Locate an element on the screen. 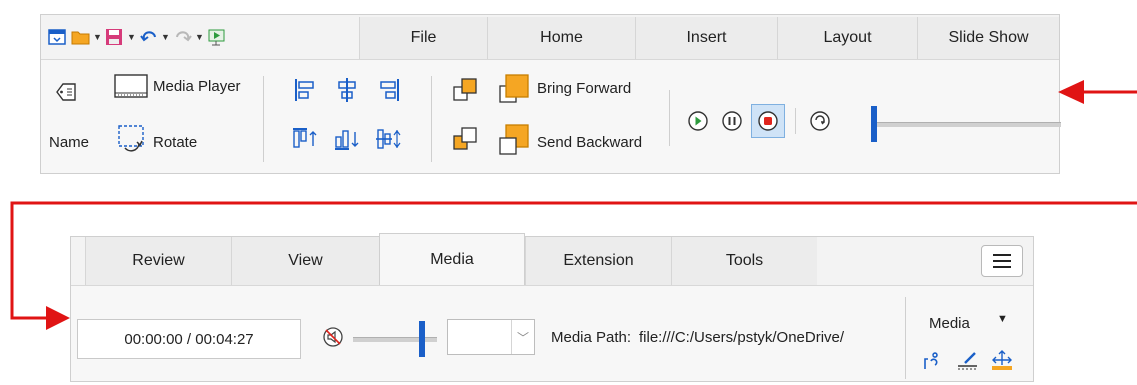  tab-label: Extension is located at coordinates (598, 260).